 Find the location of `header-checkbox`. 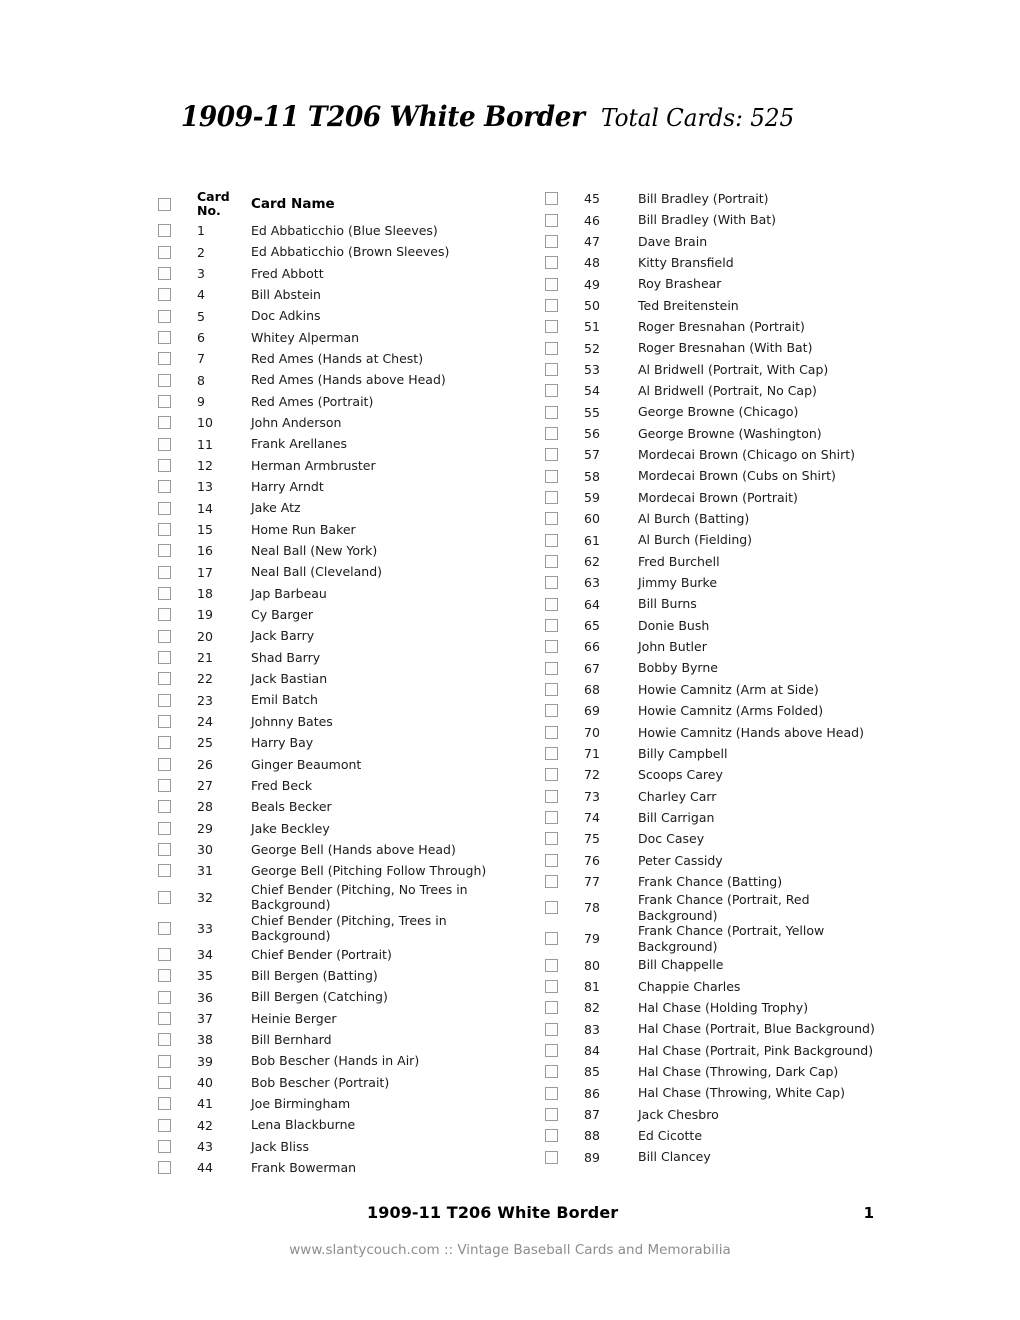

header-checkbox is located at coordinates (164, 204).